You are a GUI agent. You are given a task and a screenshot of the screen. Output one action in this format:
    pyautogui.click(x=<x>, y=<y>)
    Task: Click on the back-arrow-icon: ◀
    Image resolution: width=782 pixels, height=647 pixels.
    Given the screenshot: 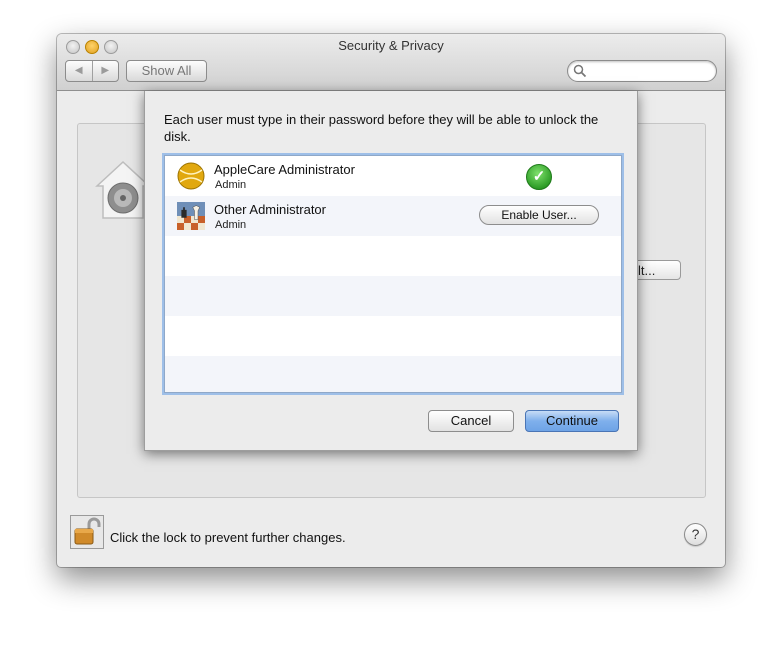 What is the action you would take?
    pyautogui.click(x=79, y=71)
    